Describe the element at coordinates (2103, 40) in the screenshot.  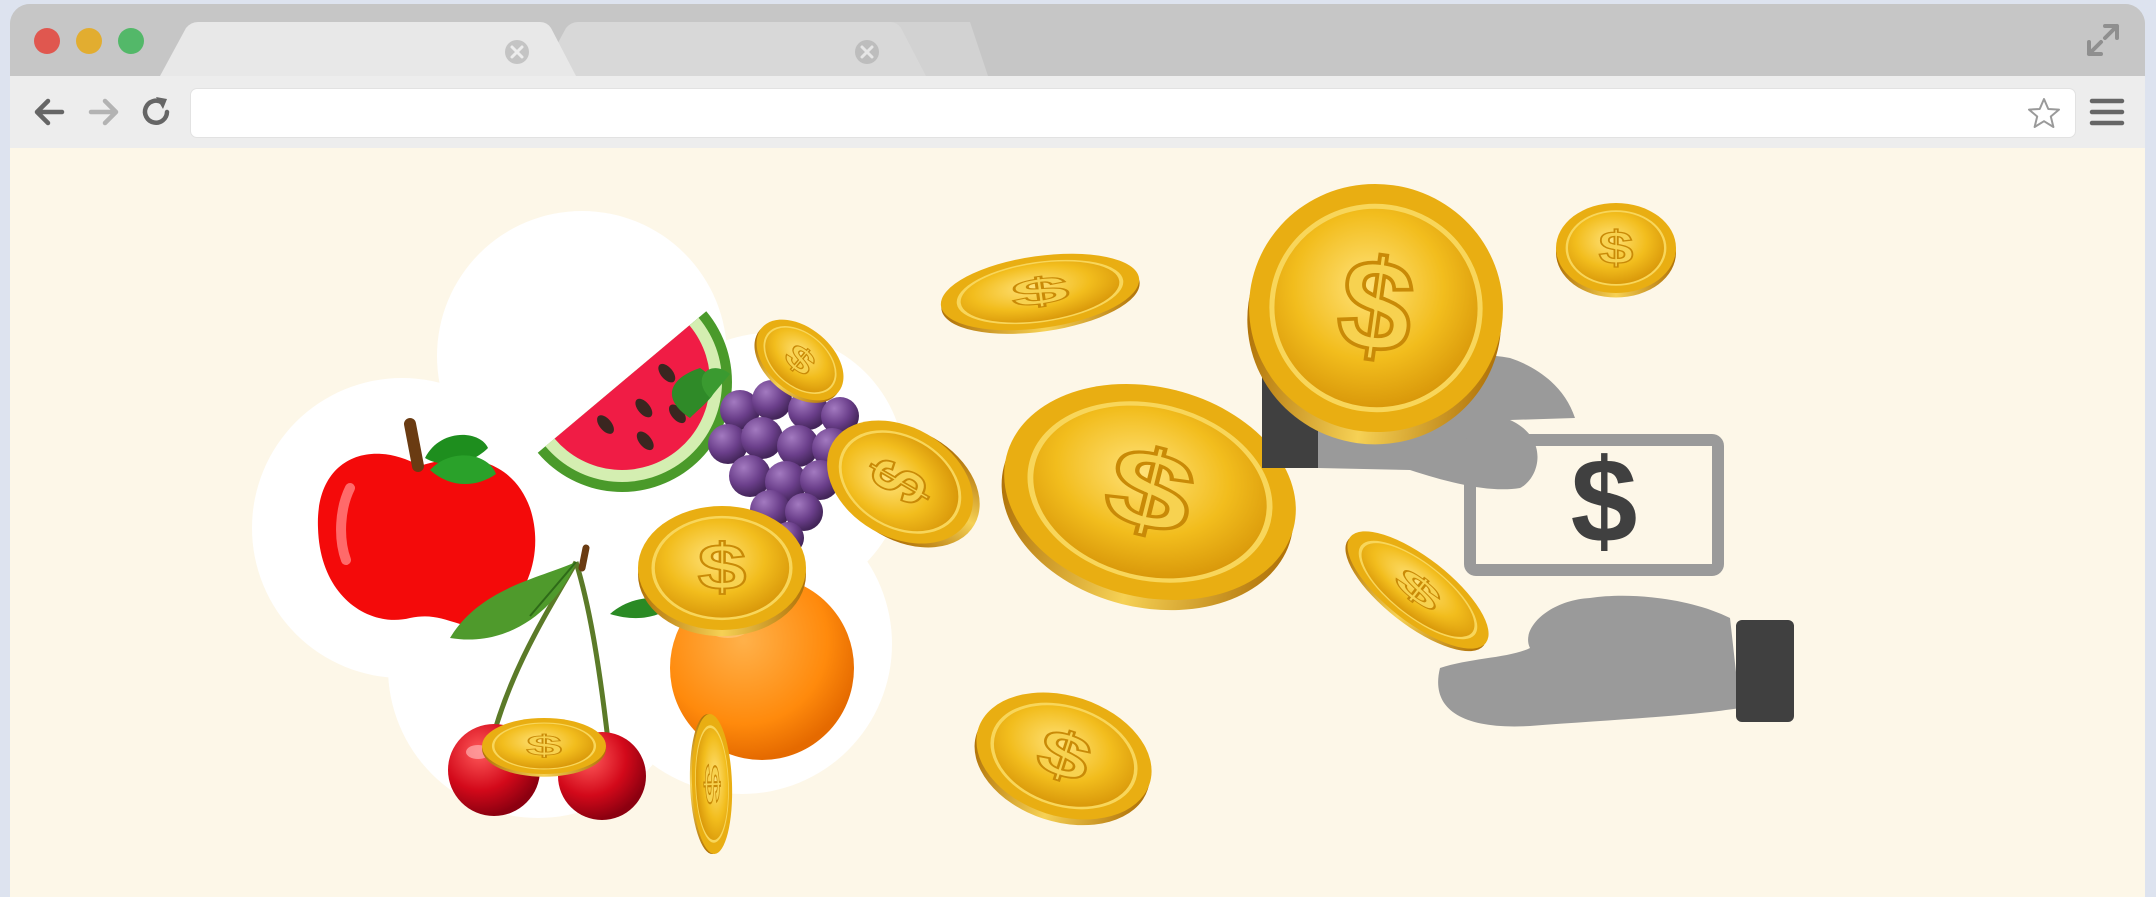
I see `expand-icon` at that location.